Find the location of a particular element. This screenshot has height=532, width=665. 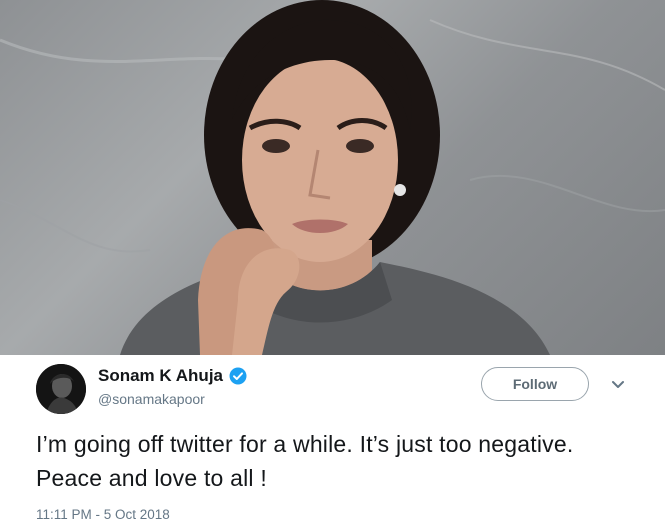

avatar-image is located at coordinates (61, 389).